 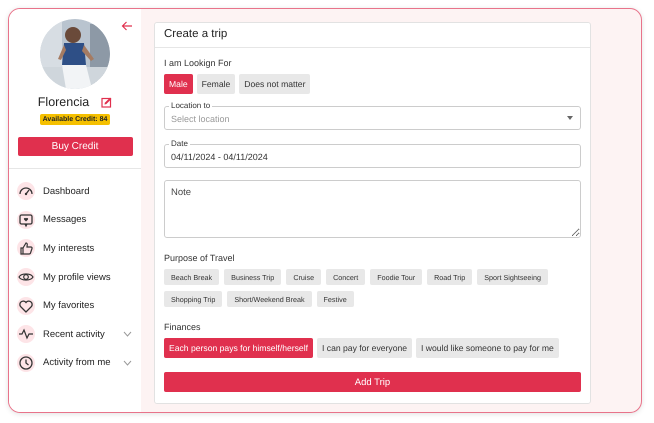 I want to click on buy-credit-button: Buy Credit, so click(x=75, y=146).